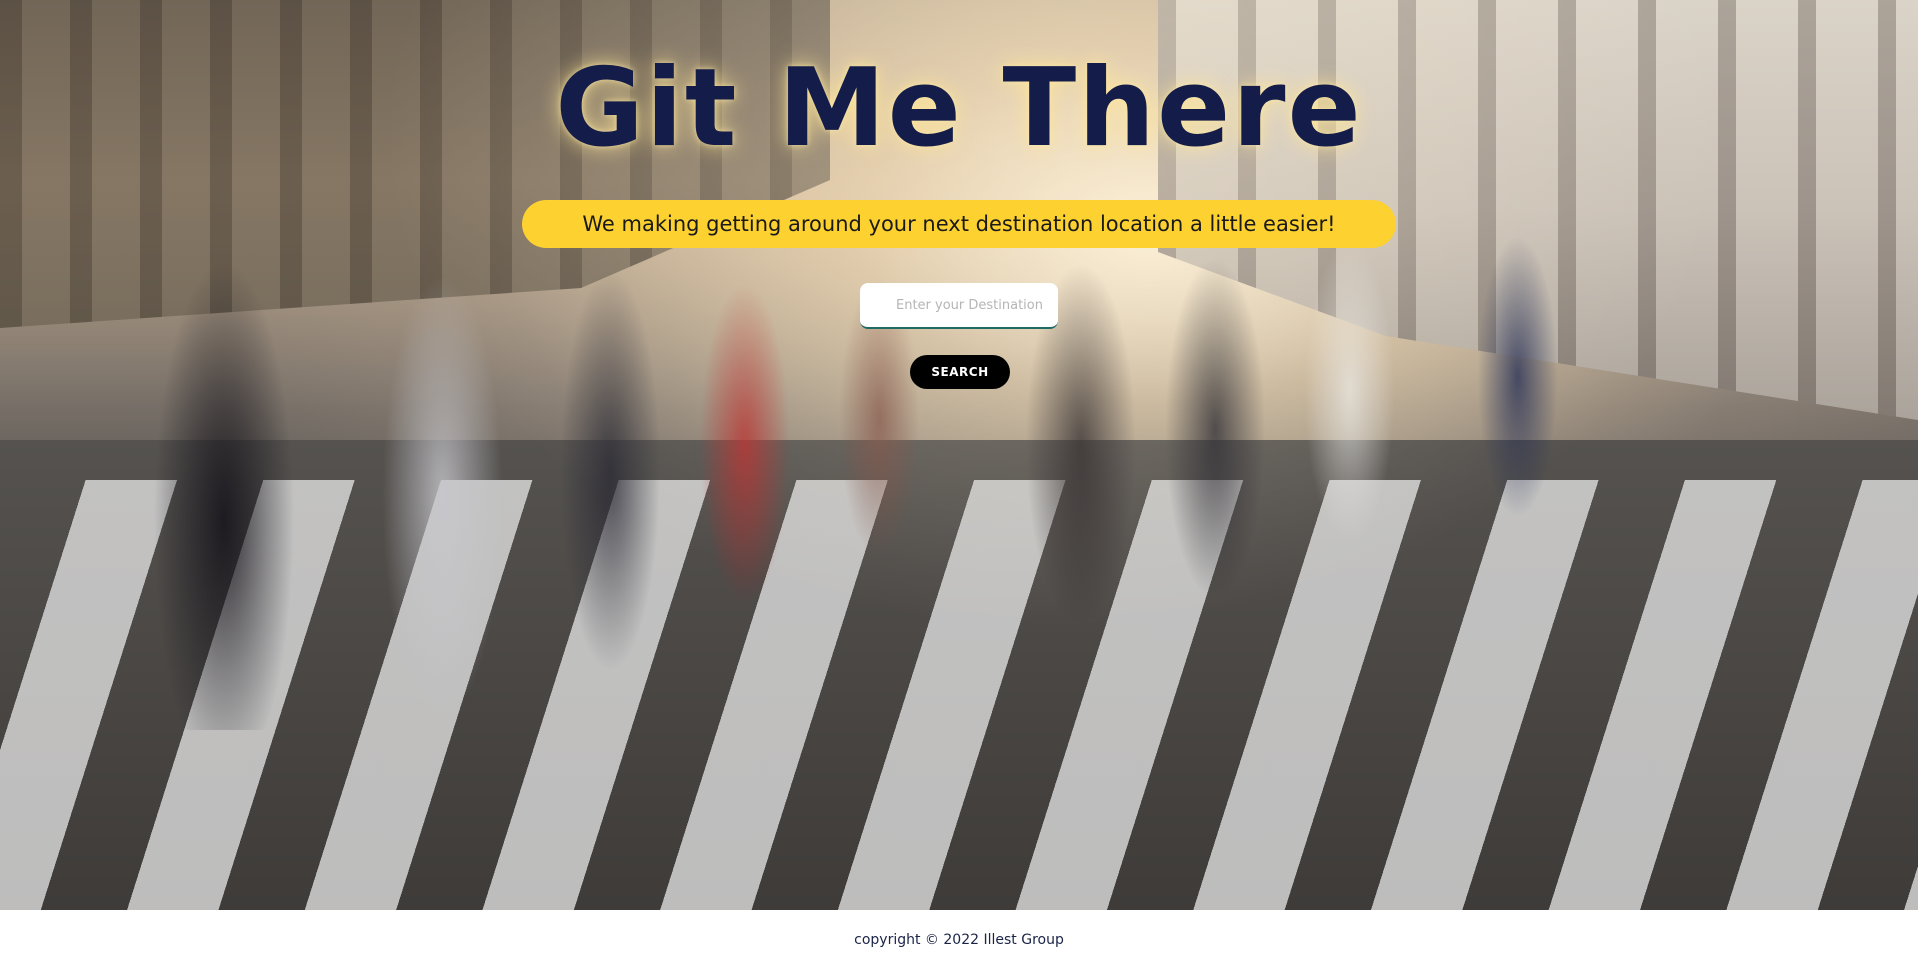  Describe the element at coordinates (960, 372) in the screenshot. I see `search-button: SEARCH` at that location.